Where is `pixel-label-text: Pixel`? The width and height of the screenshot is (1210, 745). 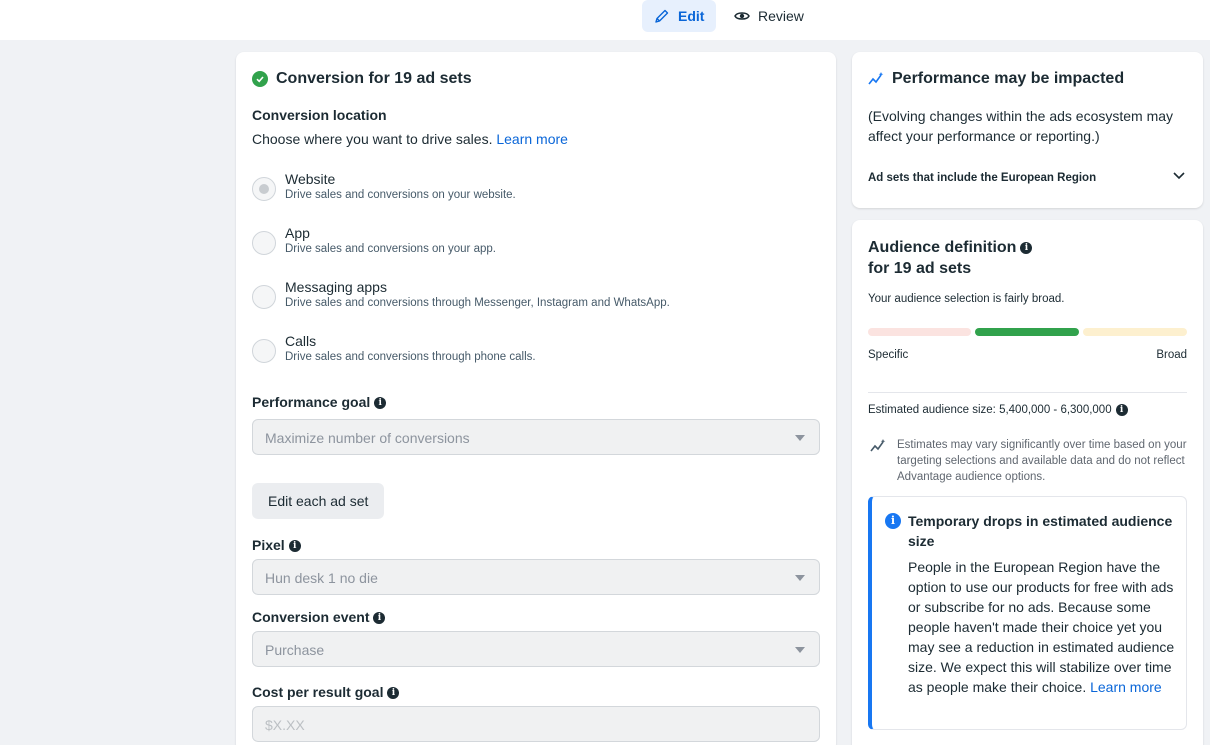
pixel-label-text: Pixel is located at coordinates (268, 545).